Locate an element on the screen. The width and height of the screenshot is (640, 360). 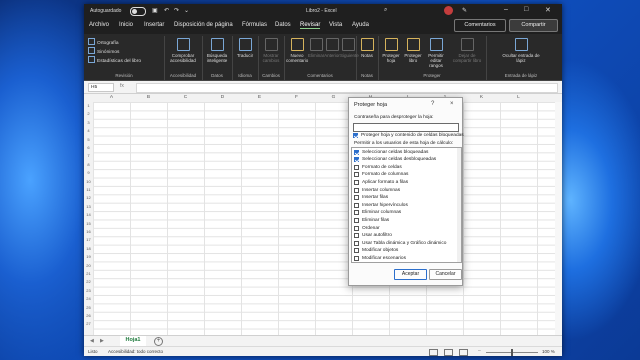
comments-button: Comentarios is located at coordinates (480, 25).